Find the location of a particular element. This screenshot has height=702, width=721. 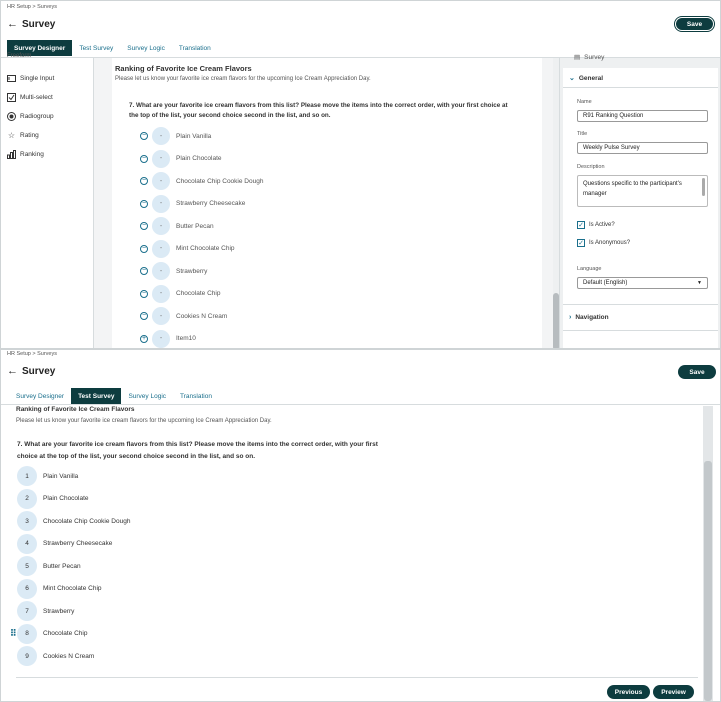

choice-label: Cookies N Cream is located at coordinates (201, 316).